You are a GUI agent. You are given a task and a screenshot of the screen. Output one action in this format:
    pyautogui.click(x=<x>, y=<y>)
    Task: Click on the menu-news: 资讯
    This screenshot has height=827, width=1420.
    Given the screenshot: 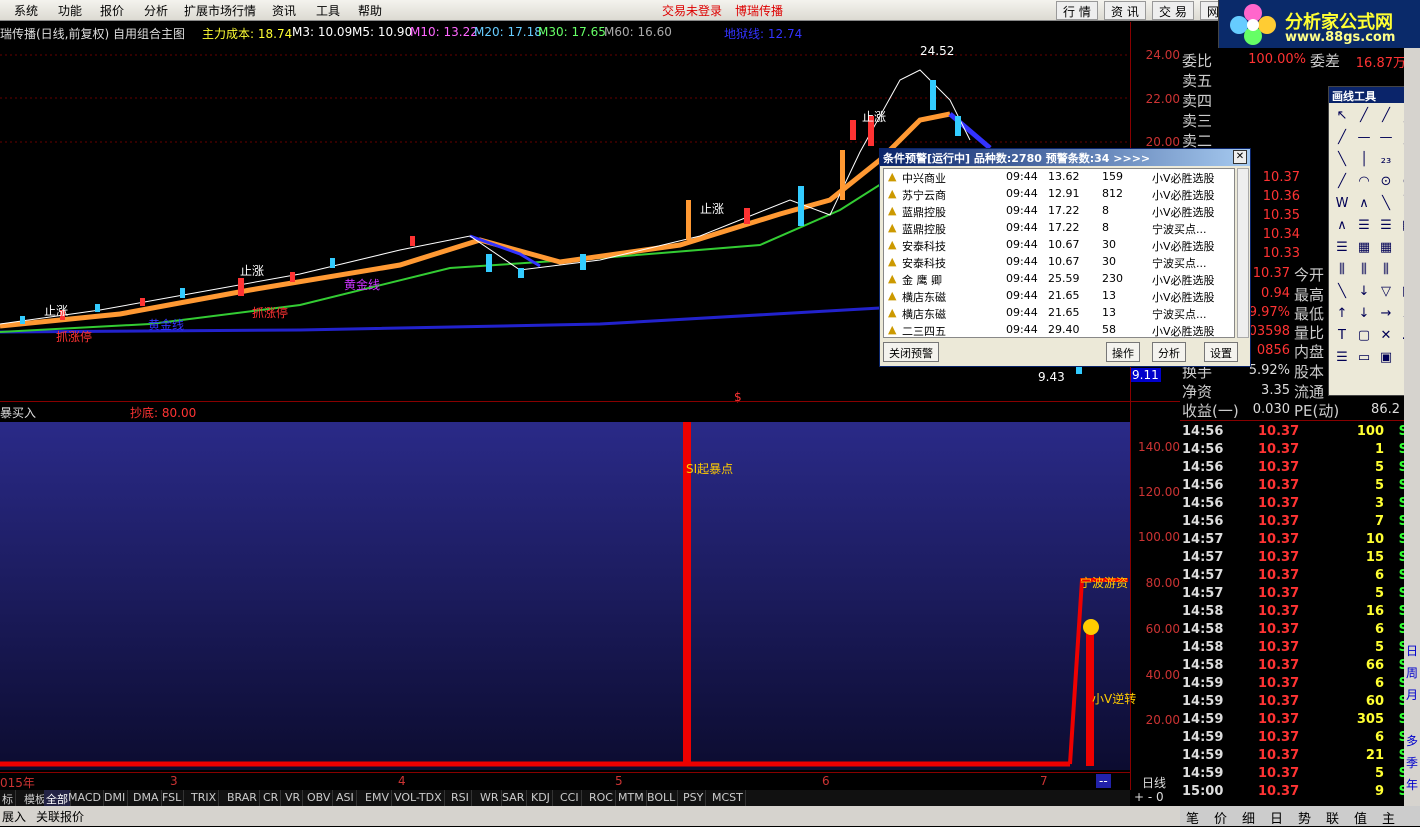 What is the action you would take?
    pyautogui.click(x=284, y=10)
    